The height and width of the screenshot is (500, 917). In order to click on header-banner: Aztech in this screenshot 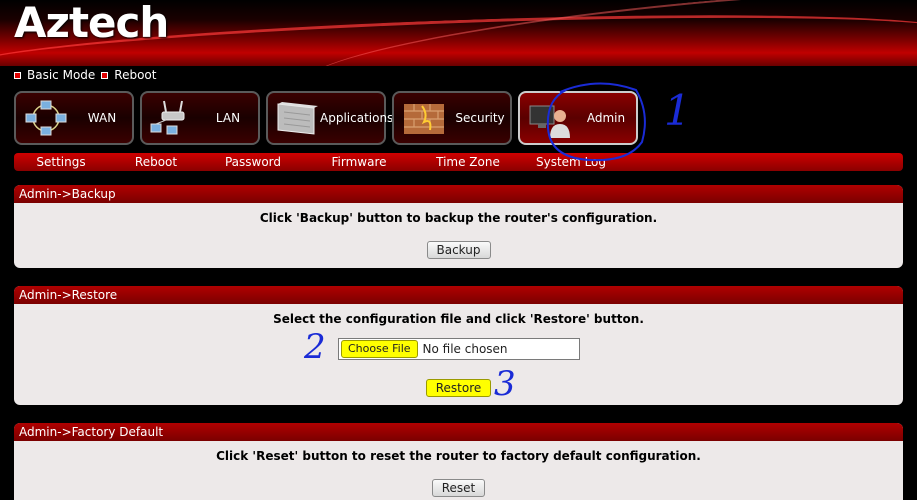, I will do `click(458, 33)`.